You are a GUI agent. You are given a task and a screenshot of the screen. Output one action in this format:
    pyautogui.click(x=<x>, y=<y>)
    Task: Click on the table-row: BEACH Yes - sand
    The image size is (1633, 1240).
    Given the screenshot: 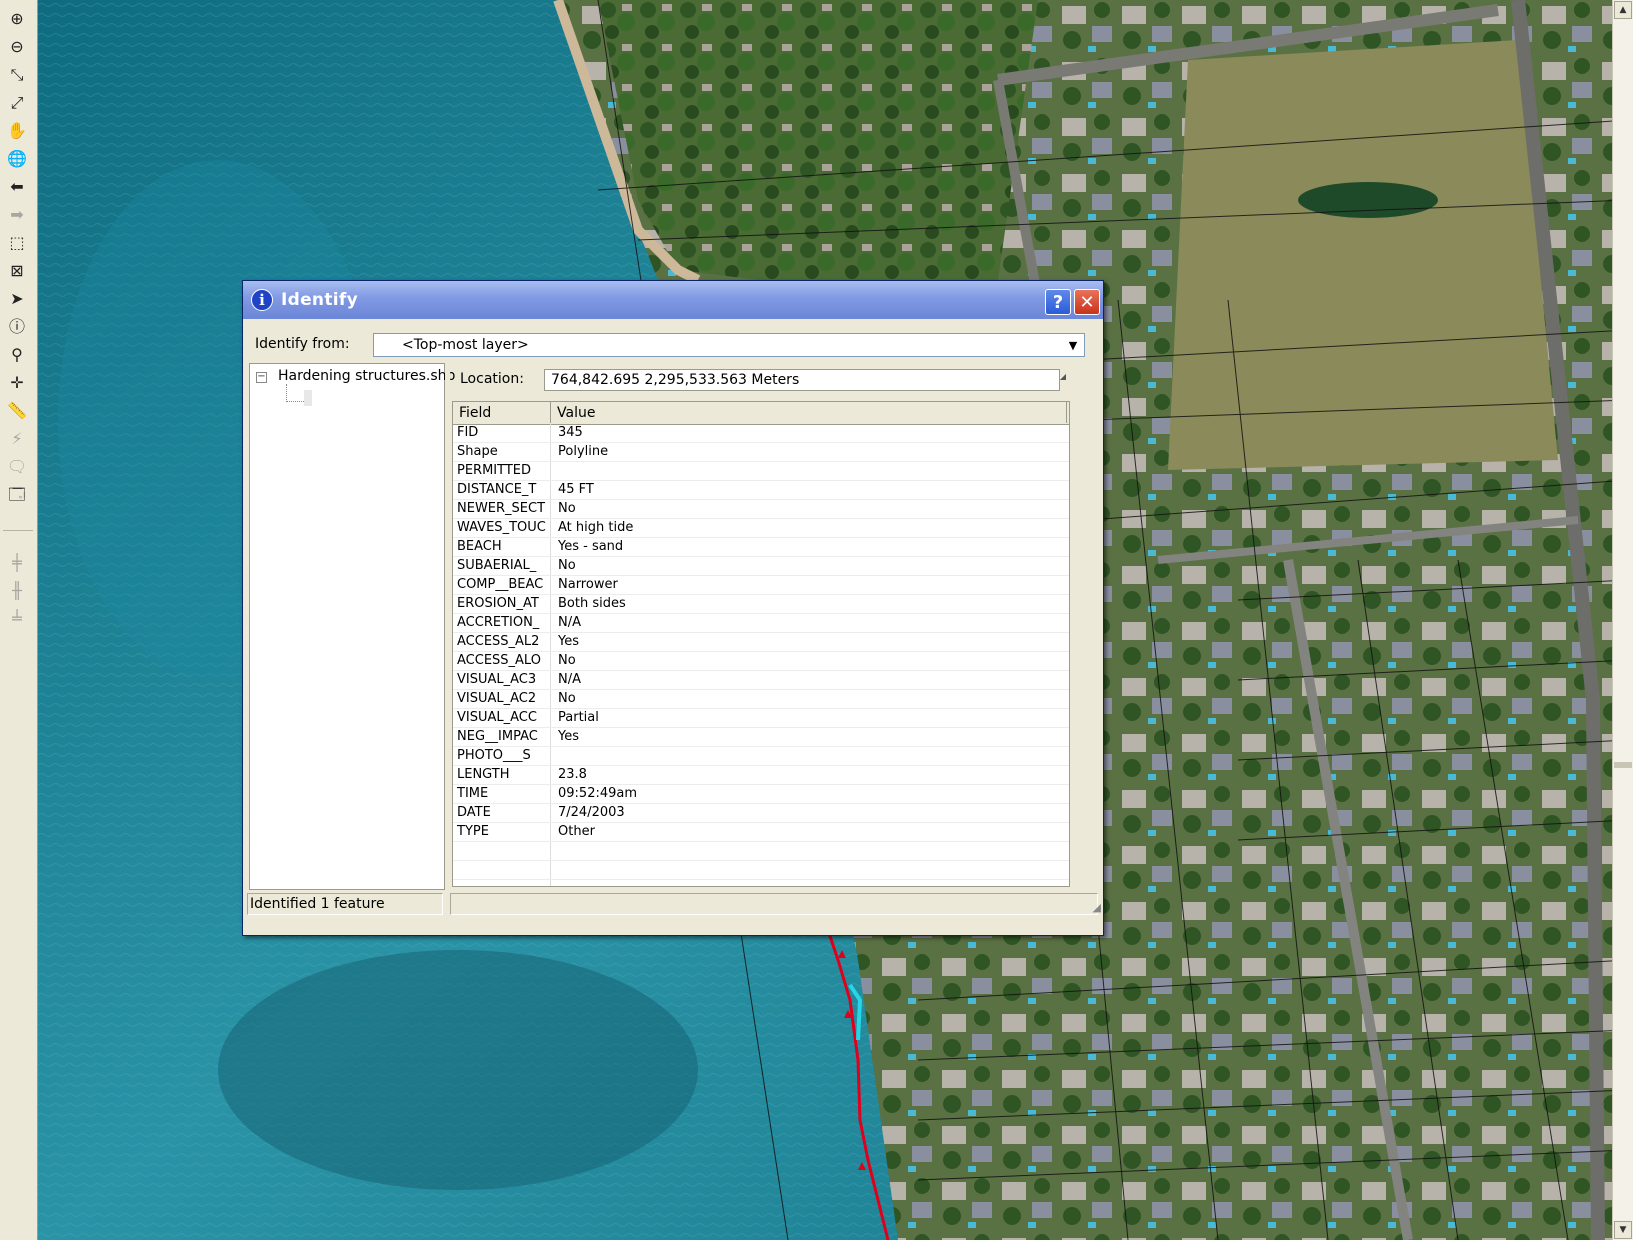 What is the action you would take?
    pyautogui.click(x=761, y=547)
    